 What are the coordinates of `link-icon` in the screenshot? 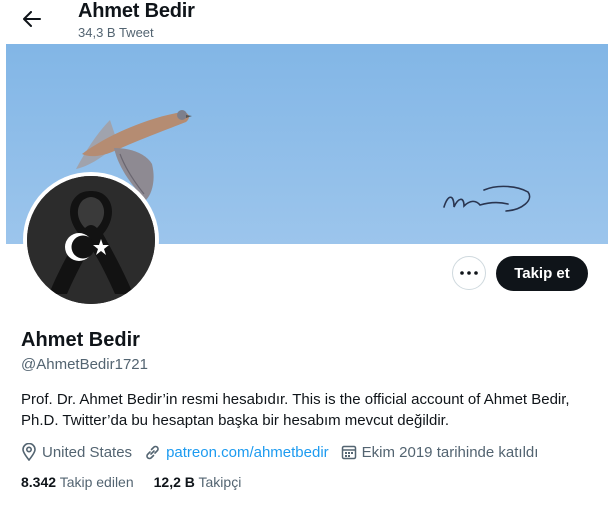 It's located at (152, 452).